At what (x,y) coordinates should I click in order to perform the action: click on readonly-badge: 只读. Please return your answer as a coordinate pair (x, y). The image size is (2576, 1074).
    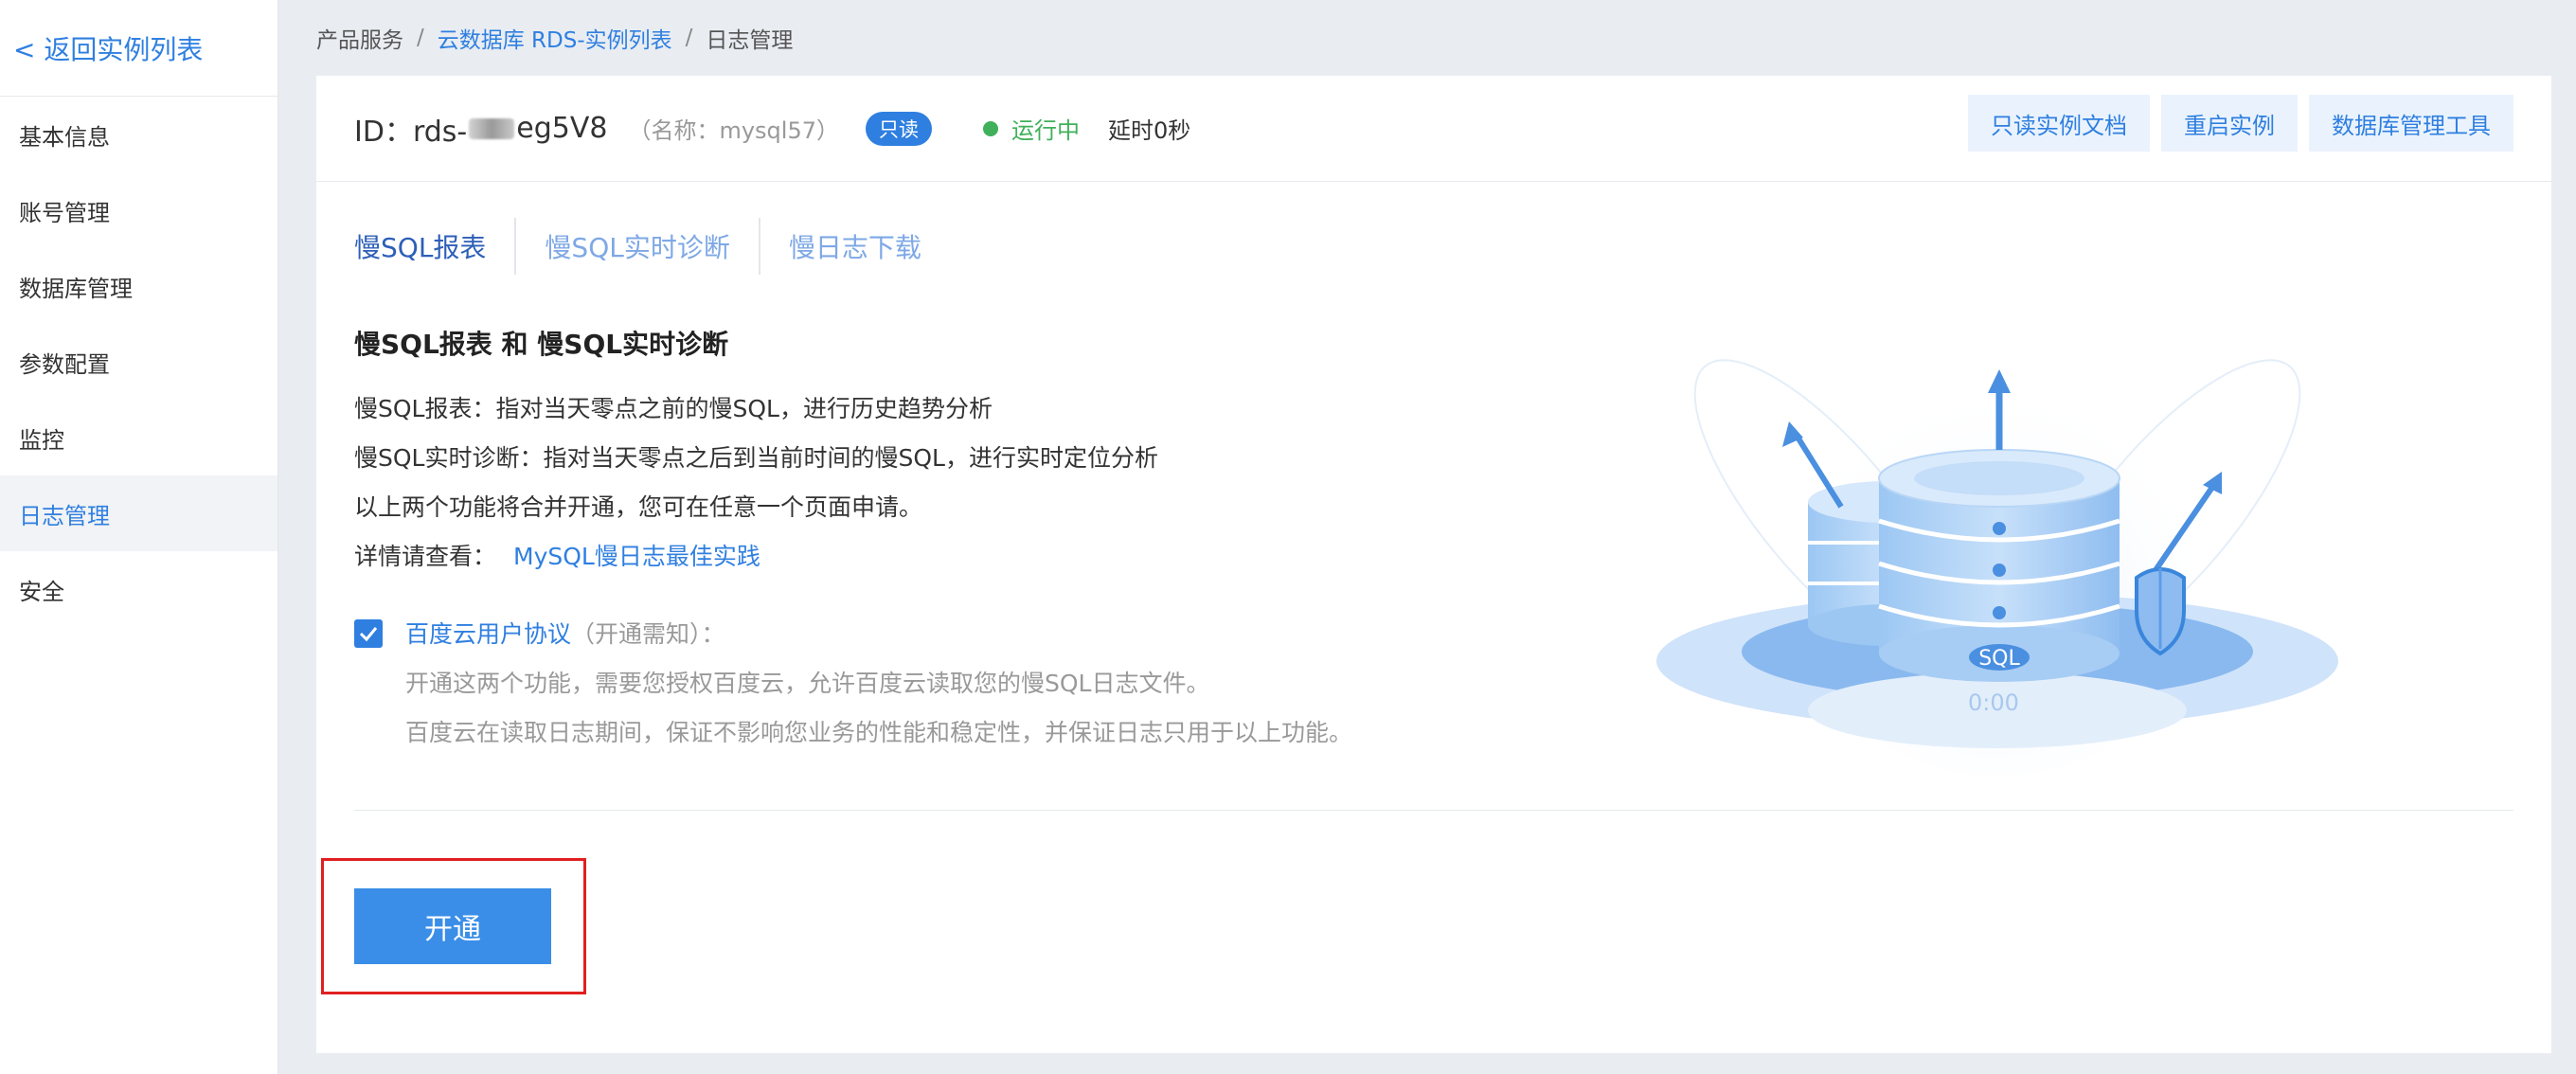
    Looking at the image, I should click on (899, 128).